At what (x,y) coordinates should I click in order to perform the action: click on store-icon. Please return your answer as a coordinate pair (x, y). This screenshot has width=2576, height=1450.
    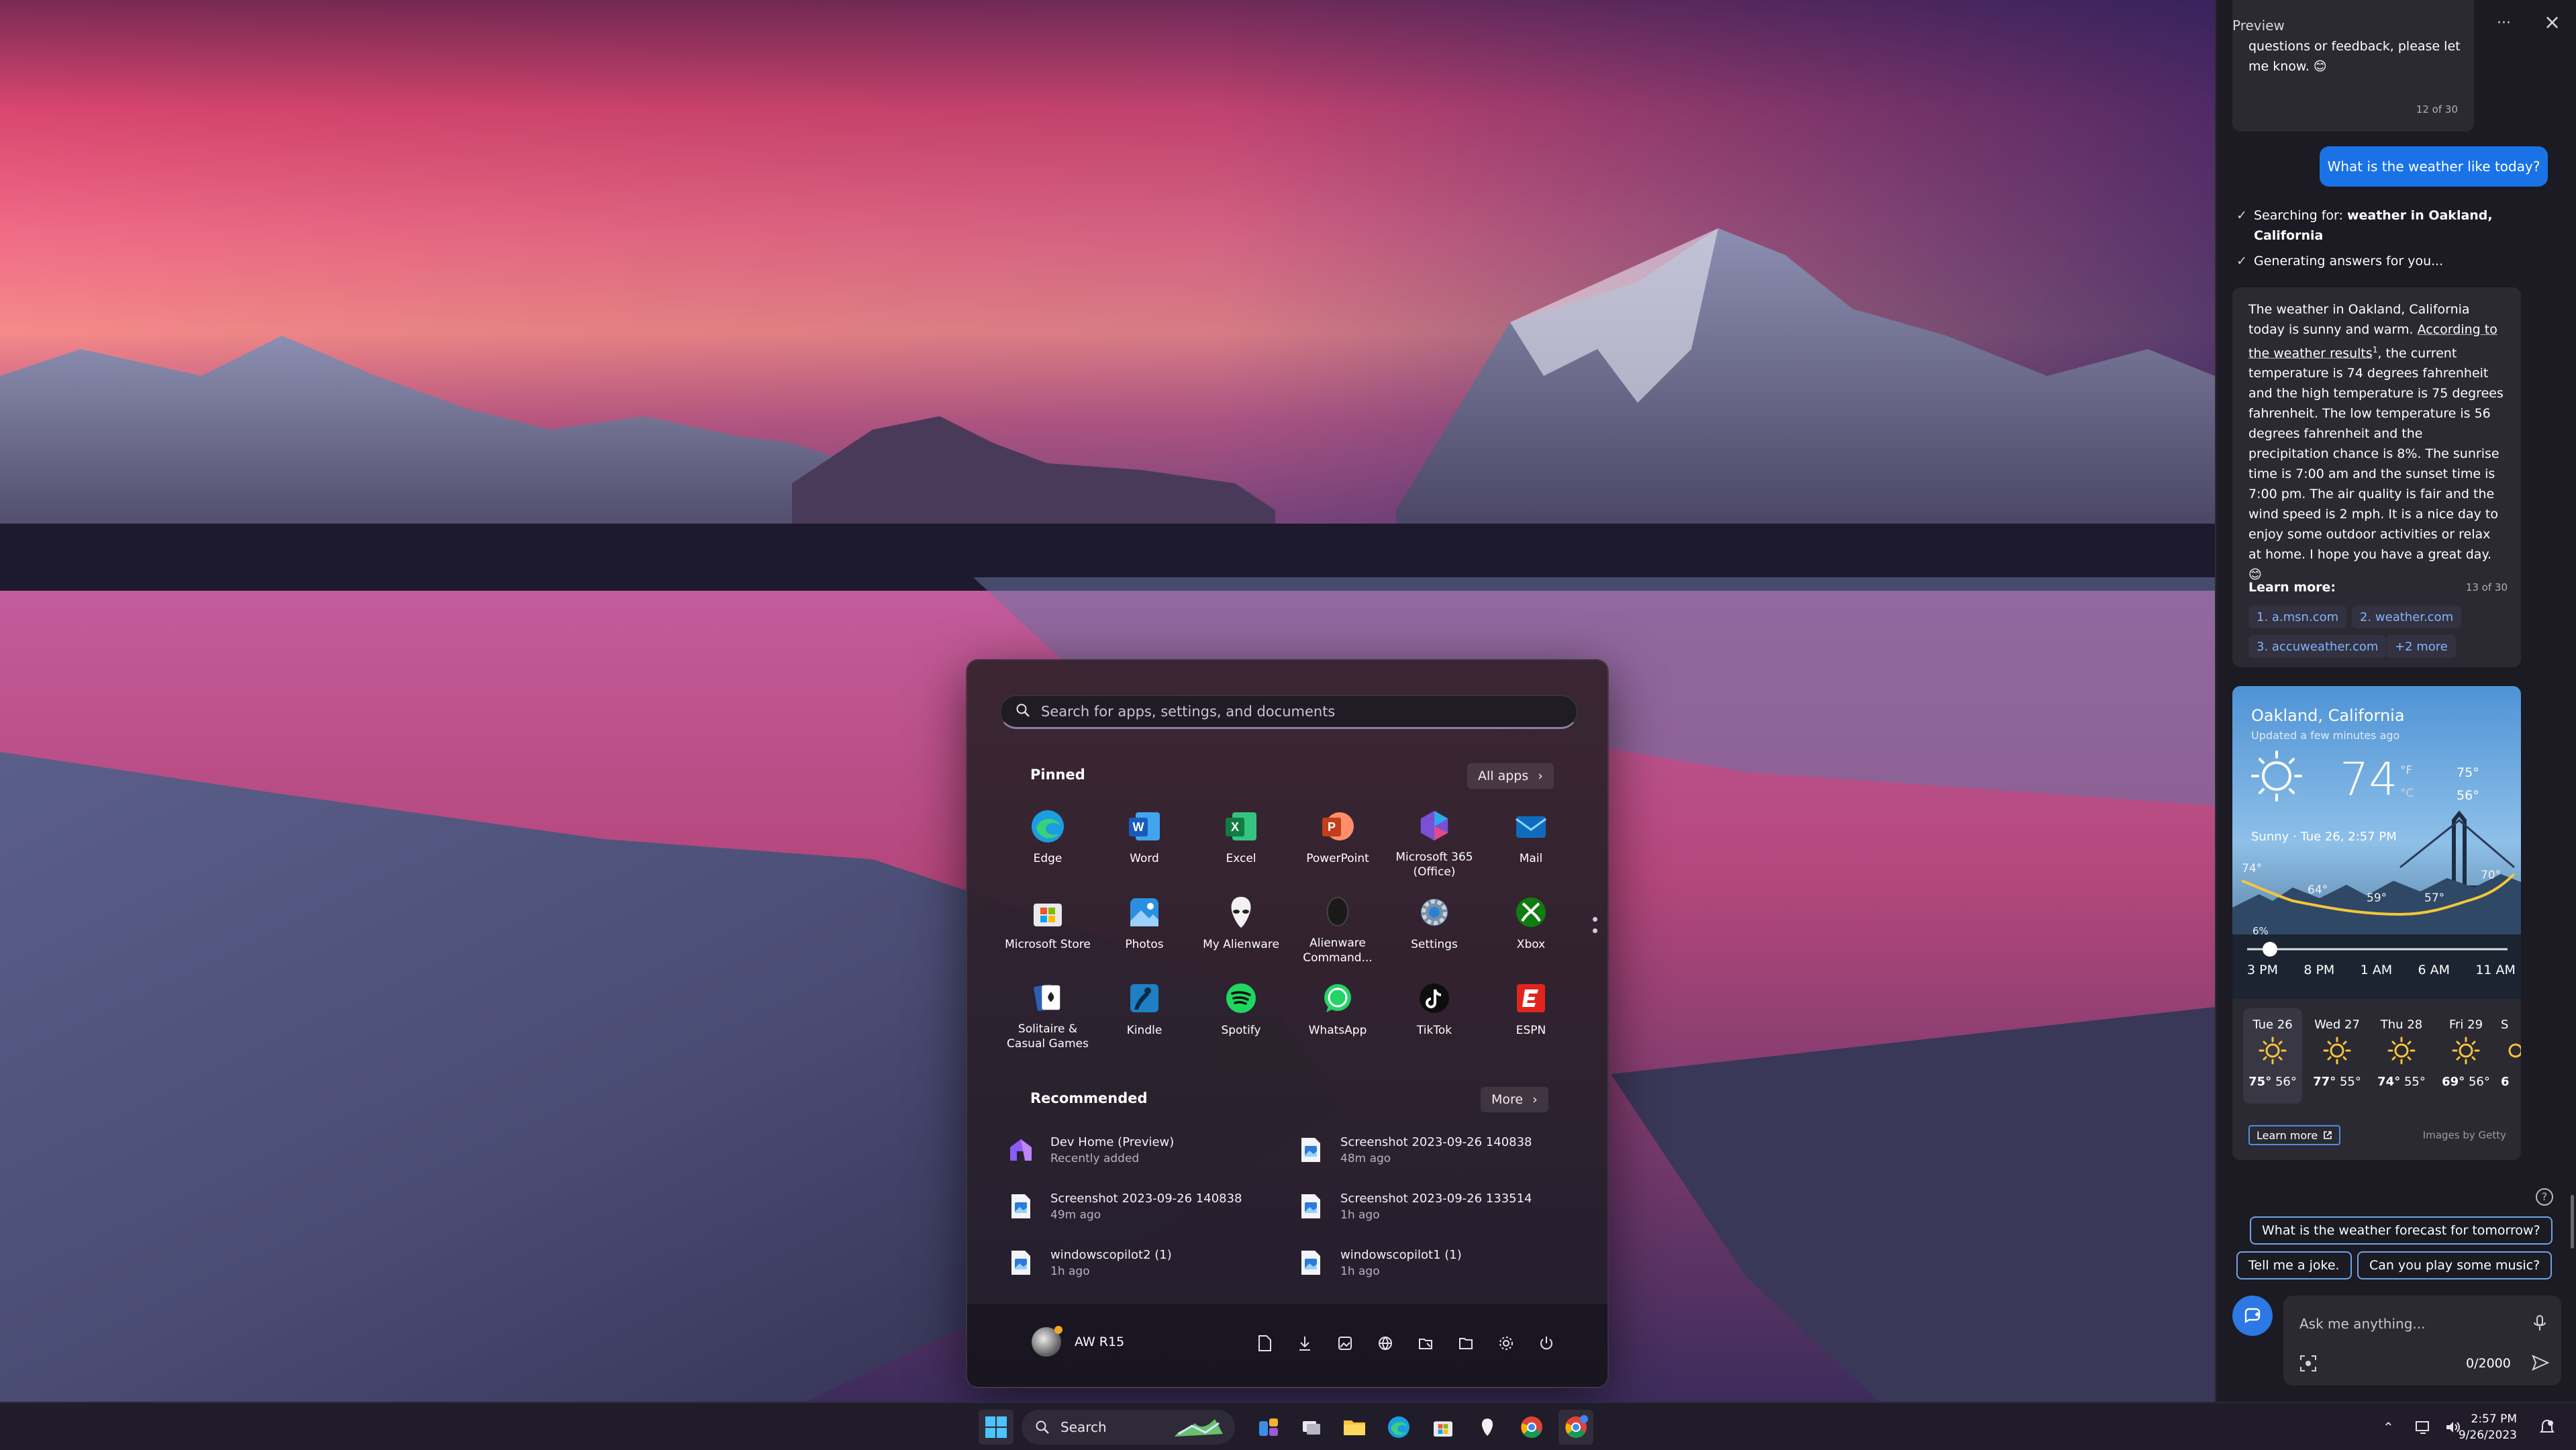
    Looking at the image, I should click on (1048, 915).